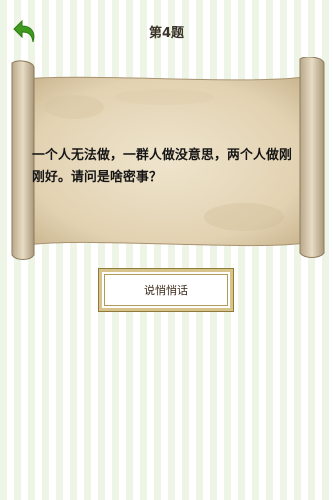  I want to click on answer-button-label: 说悄悄话, so click(166, 290).